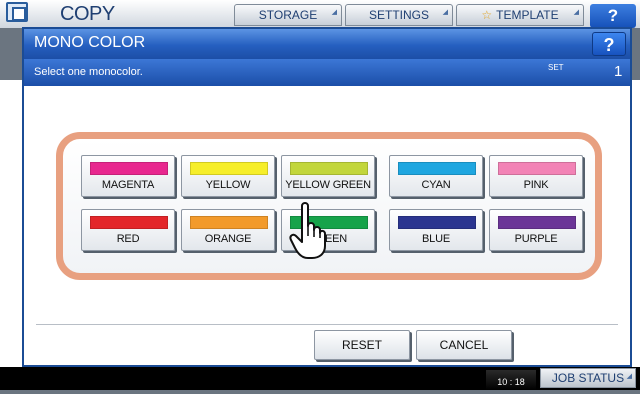 The height and width of the screenshot is (394, 640). I want to click on copy-app-title: COPY, so click(87, 14).